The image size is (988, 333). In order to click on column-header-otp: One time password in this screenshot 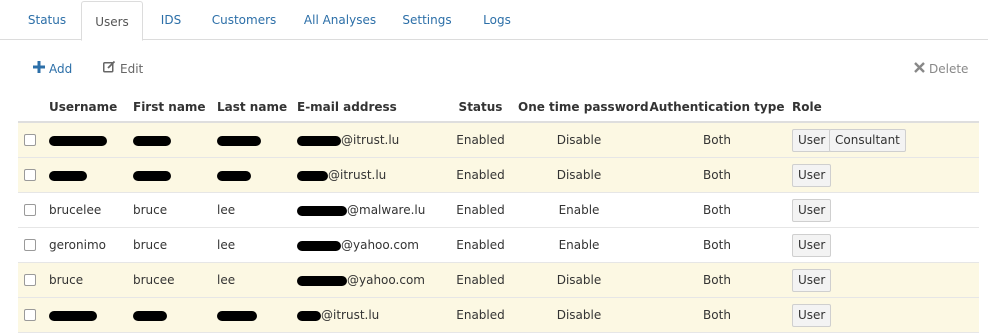, I will do `click(583, 108)`.